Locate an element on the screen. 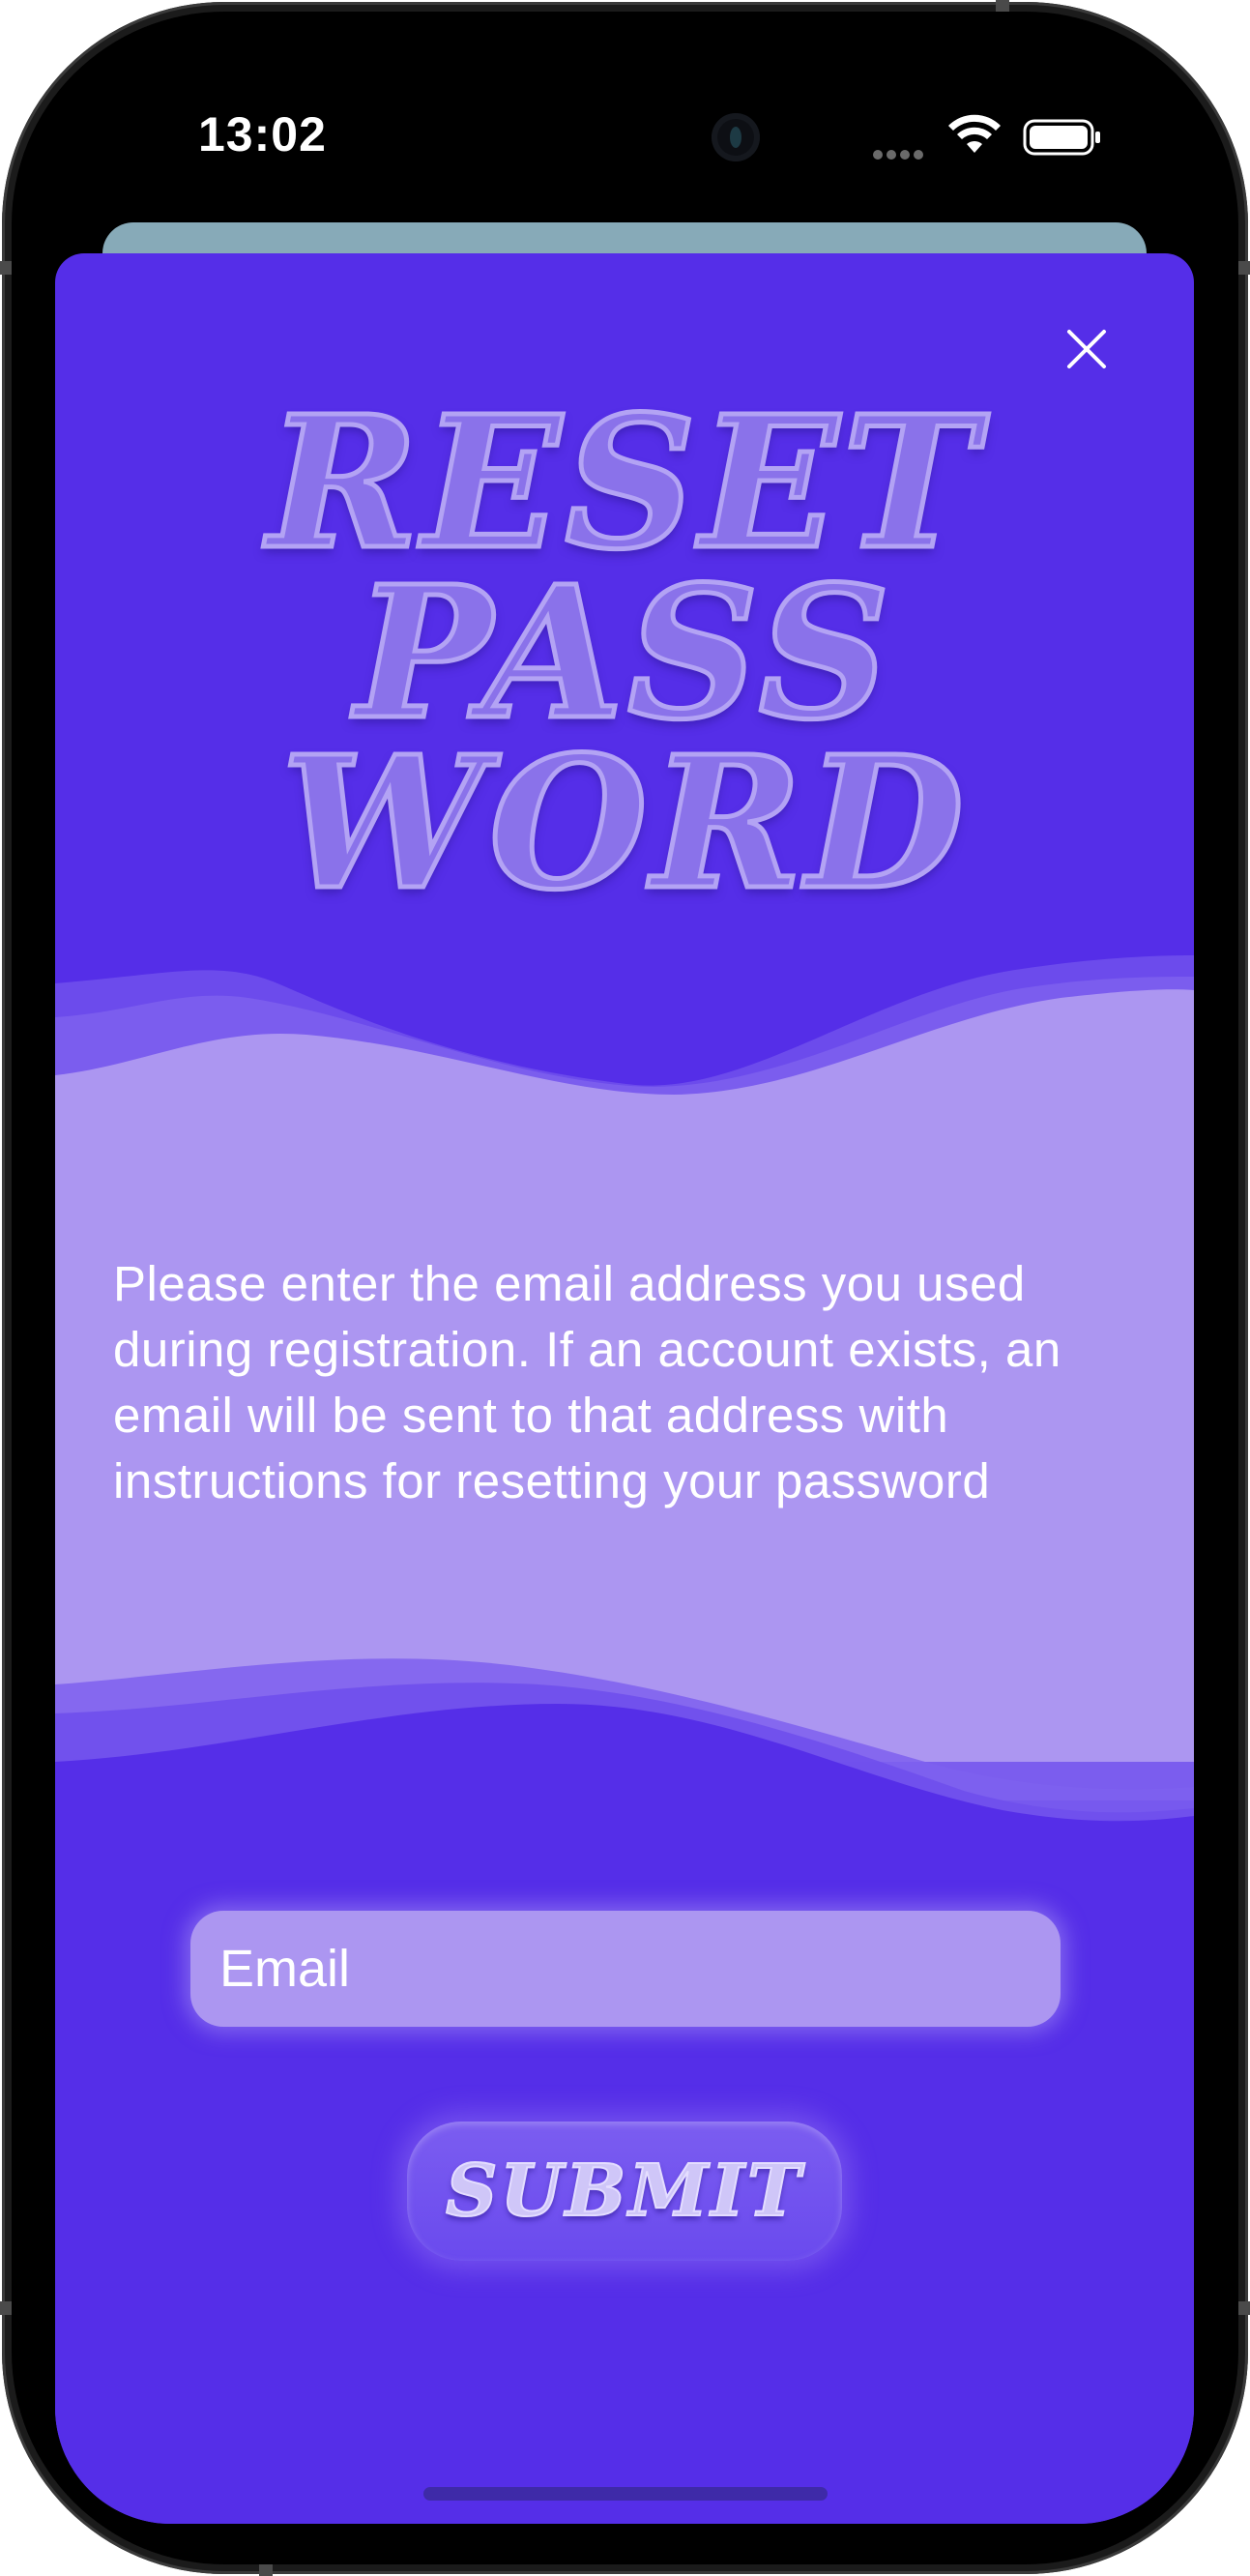  status-bar: 13:02 is located at coordinates (625, 111).